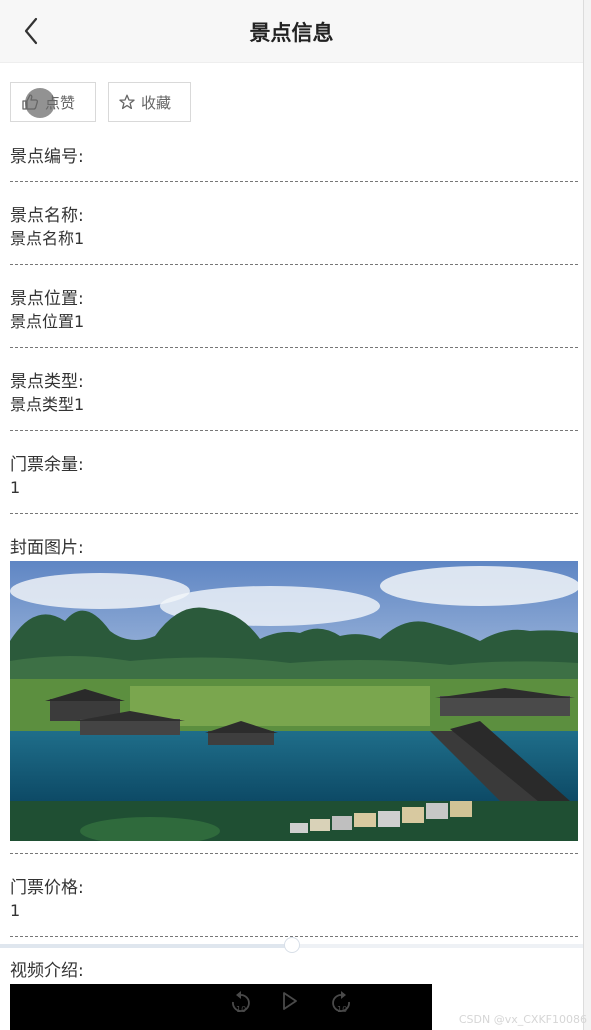  I want to click on rewind-10-icon: 10, so click(241, 1002).